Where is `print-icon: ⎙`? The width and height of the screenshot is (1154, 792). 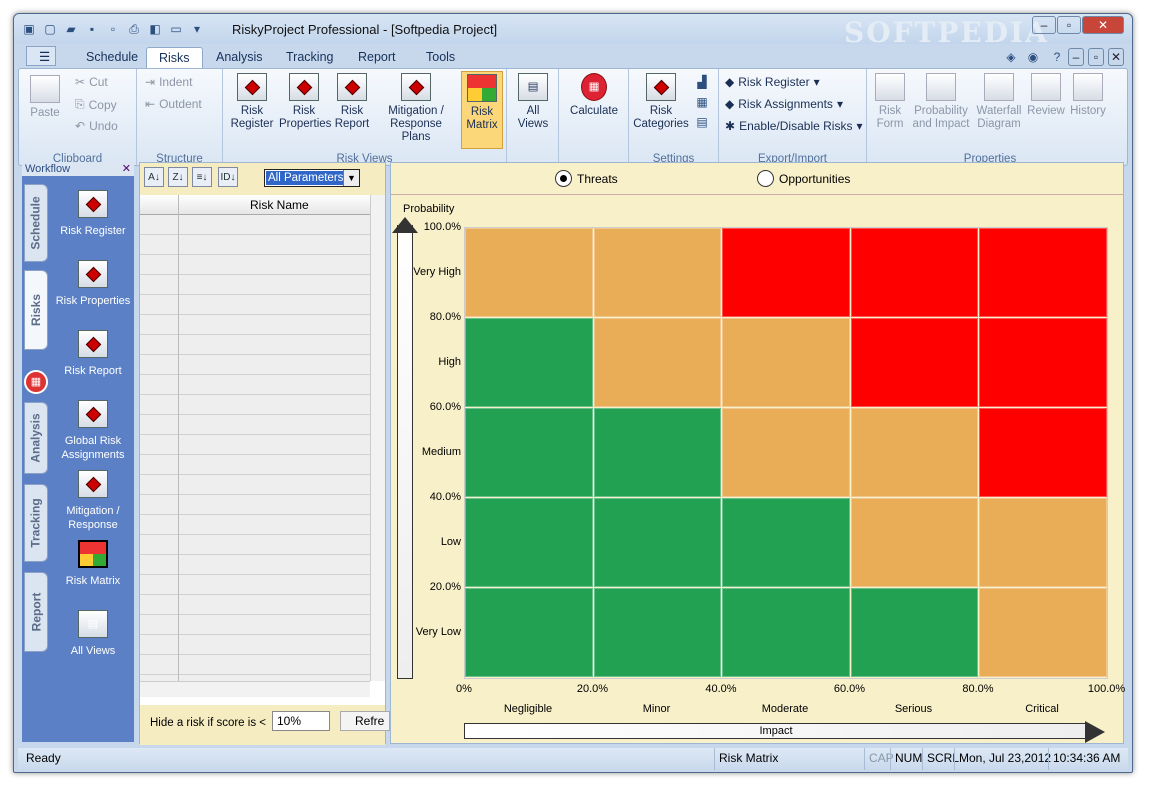 print-icon: ⎙ is located at coordinates (134, 29).